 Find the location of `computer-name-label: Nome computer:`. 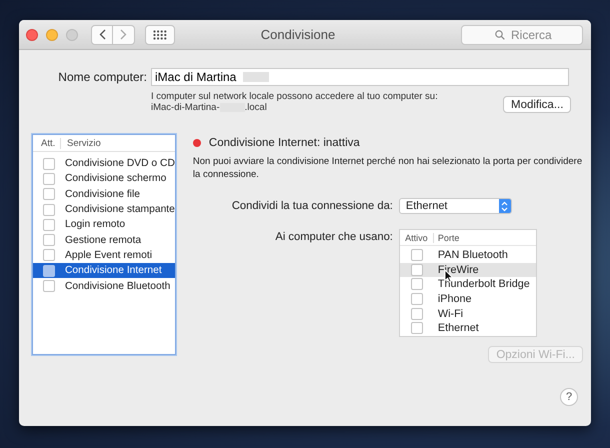

computer-name-label: Nome computer: is located at coordinates (102, 77).